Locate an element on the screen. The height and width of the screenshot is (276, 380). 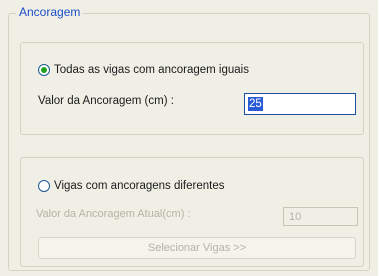
radio-equal-anchorage: Todas as vigas com ancoragem iguais is located at coordinates (143, 70).